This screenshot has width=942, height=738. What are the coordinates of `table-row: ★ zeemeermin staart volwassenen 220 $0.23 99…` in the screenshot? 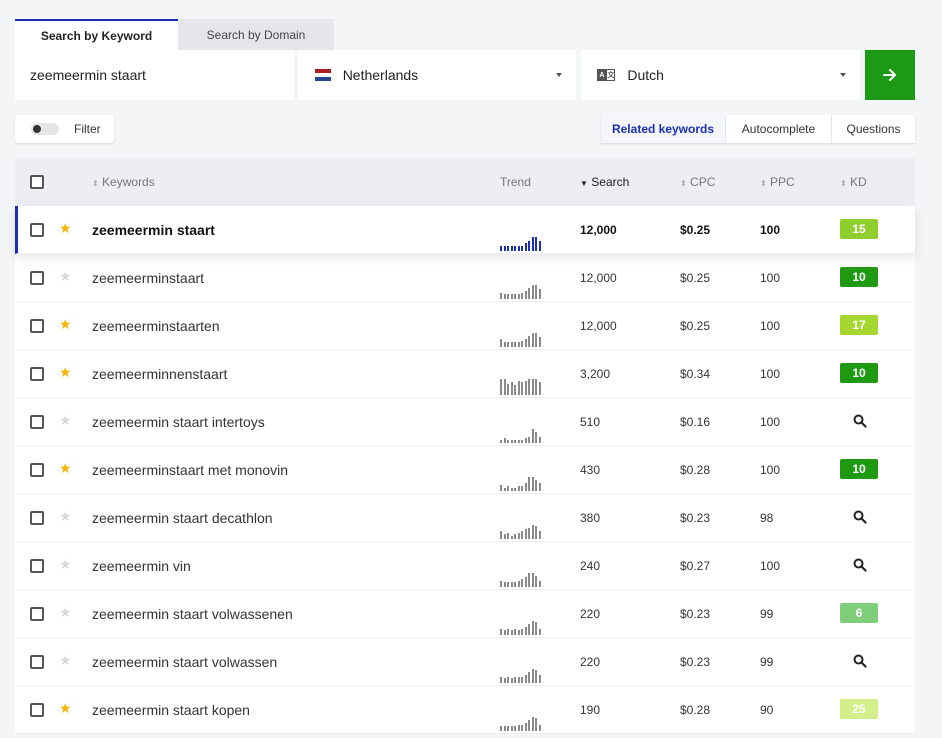 It's located at (465, 614).